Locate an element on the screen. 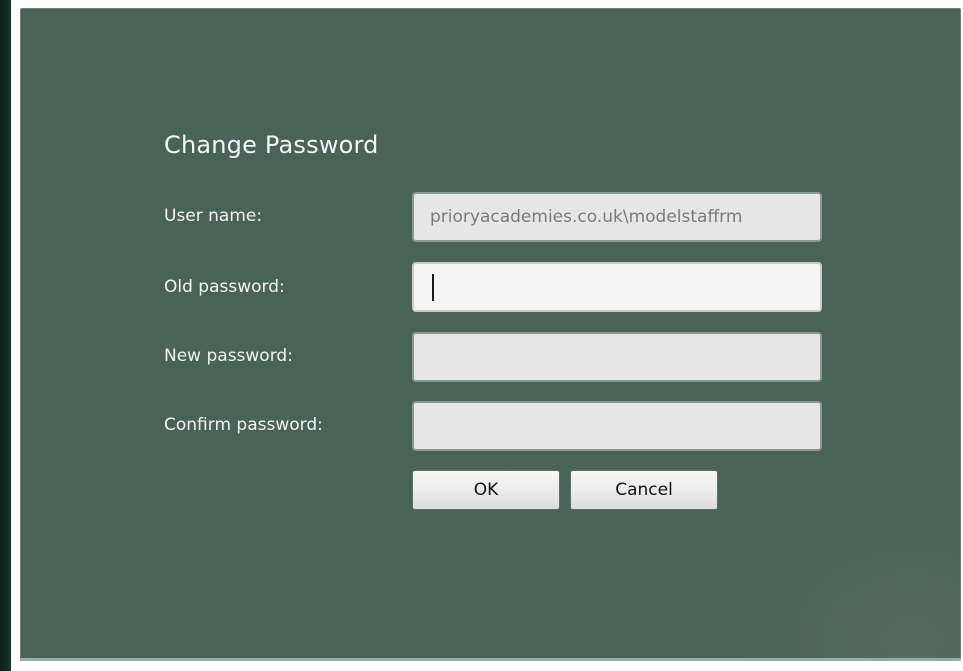 The width and height of the screenshot is (963, 671). old-password-label: Old password: is located at coordinates (224, 287).